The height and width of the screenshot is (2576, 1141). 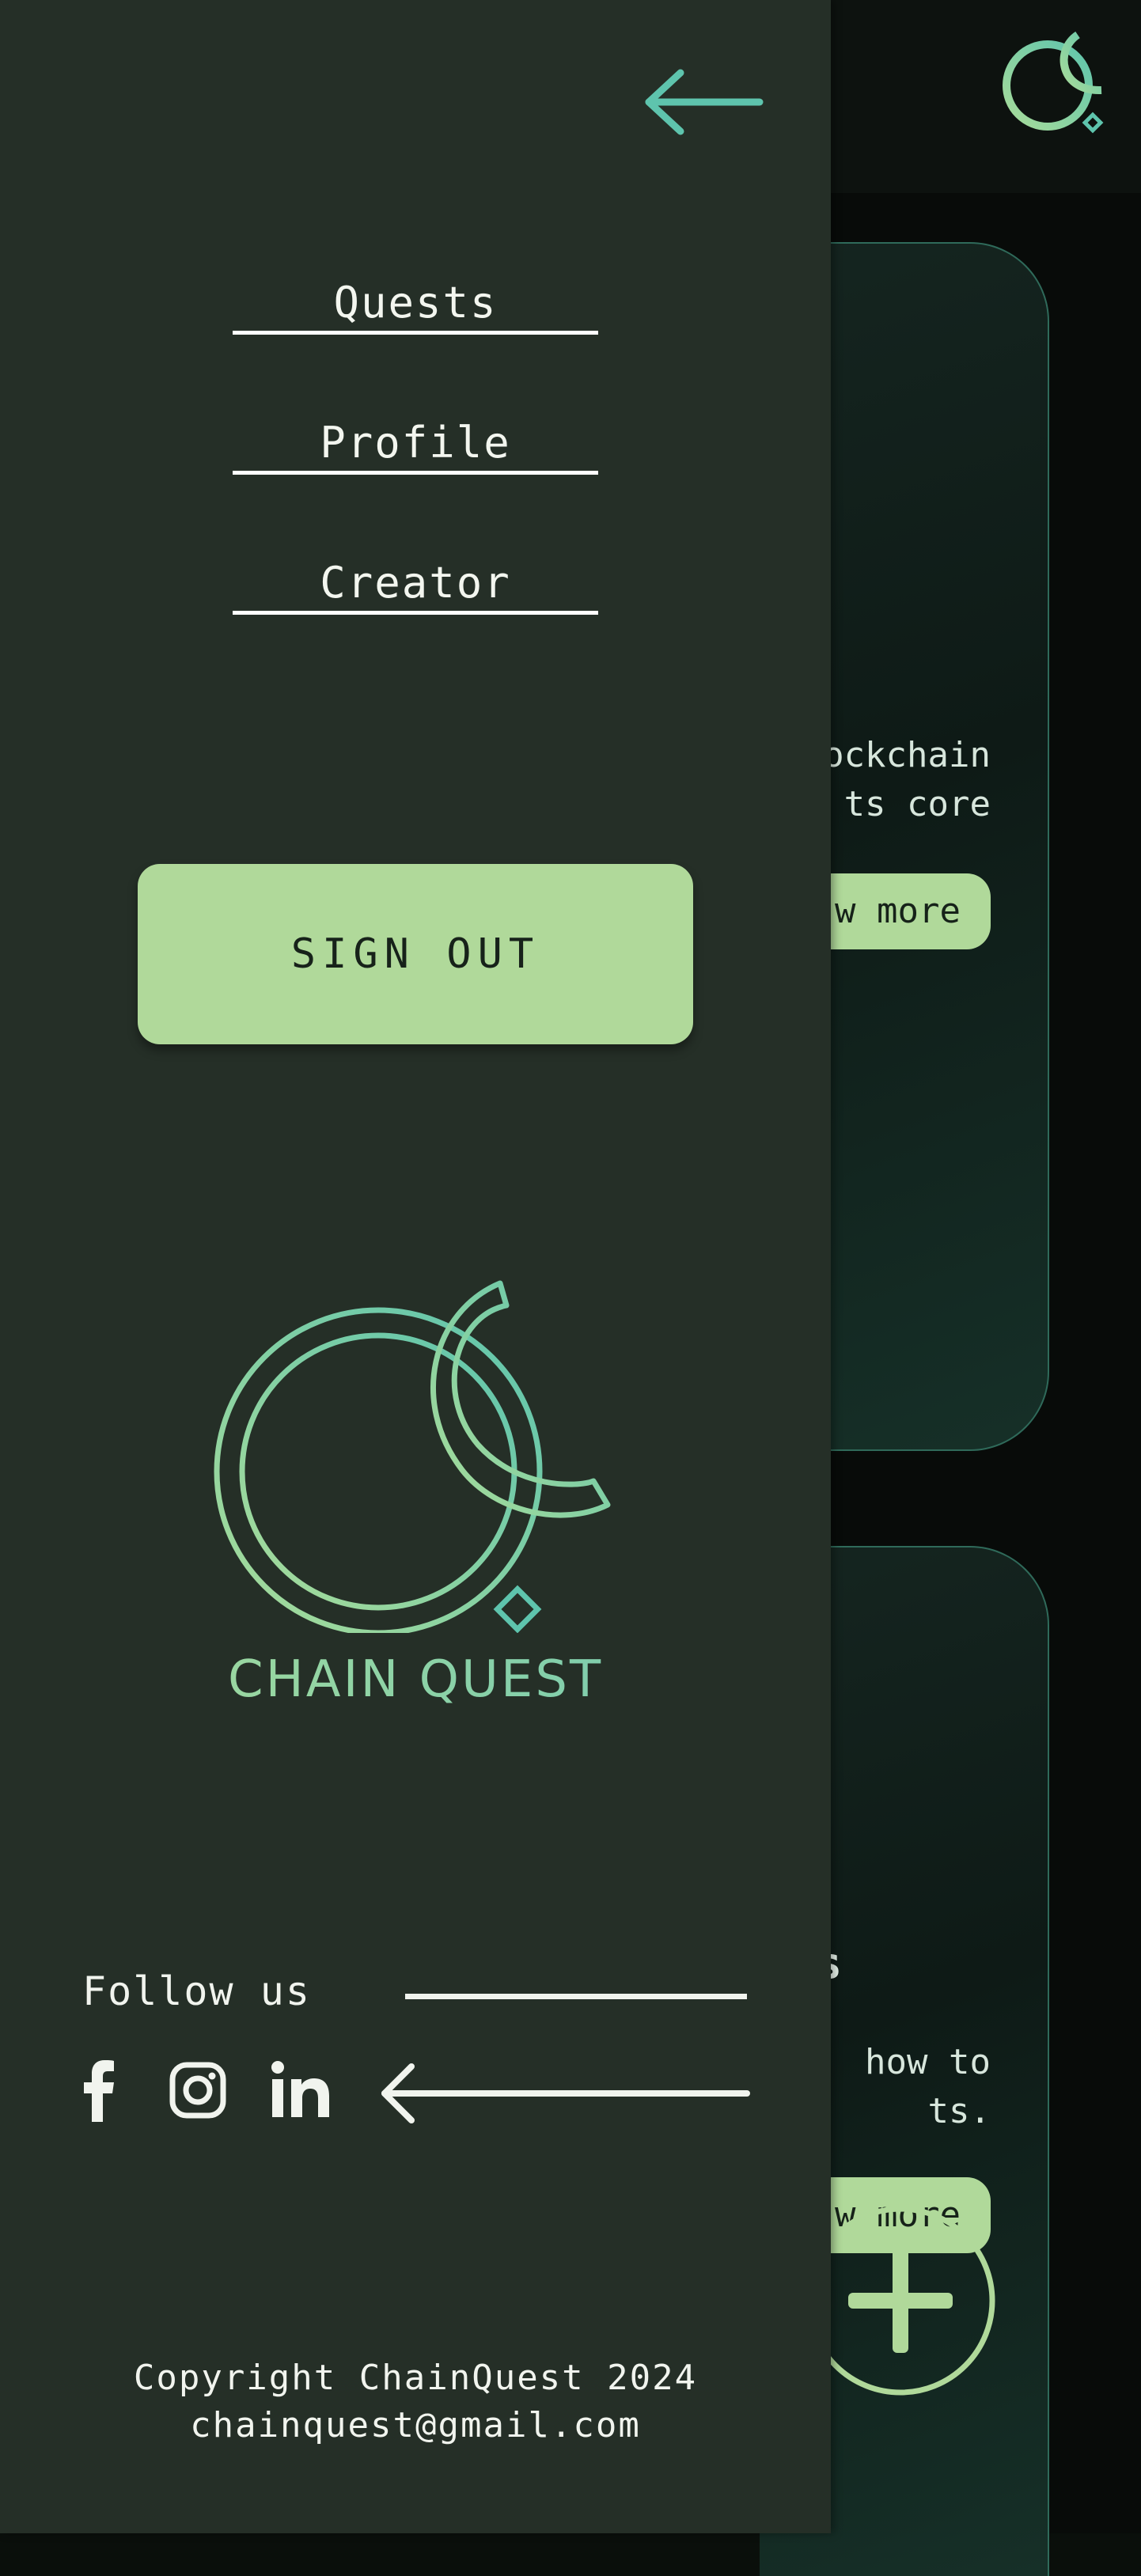 I want to click on divider-line, so click(x=576, y=1996).